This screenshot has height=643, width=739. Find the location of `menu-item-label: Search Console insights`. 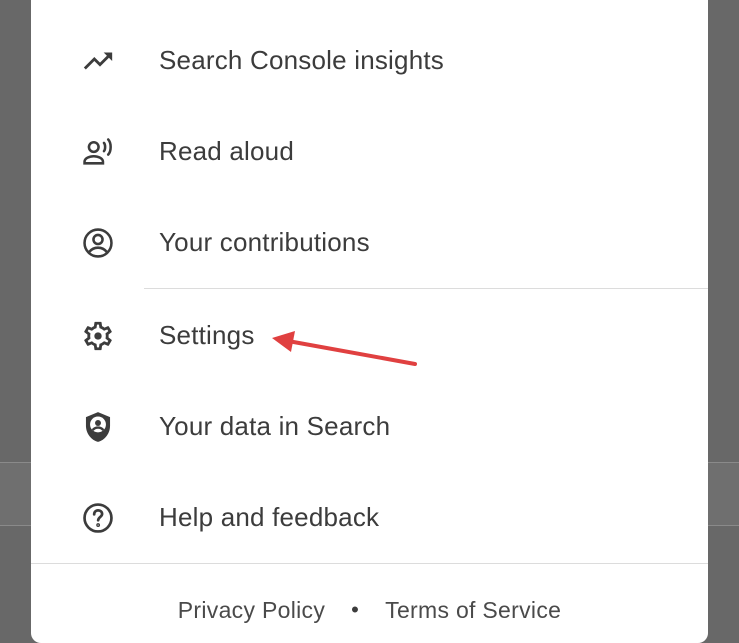

menu-item-label: Search Console insights is located at coordinates (301, 60).